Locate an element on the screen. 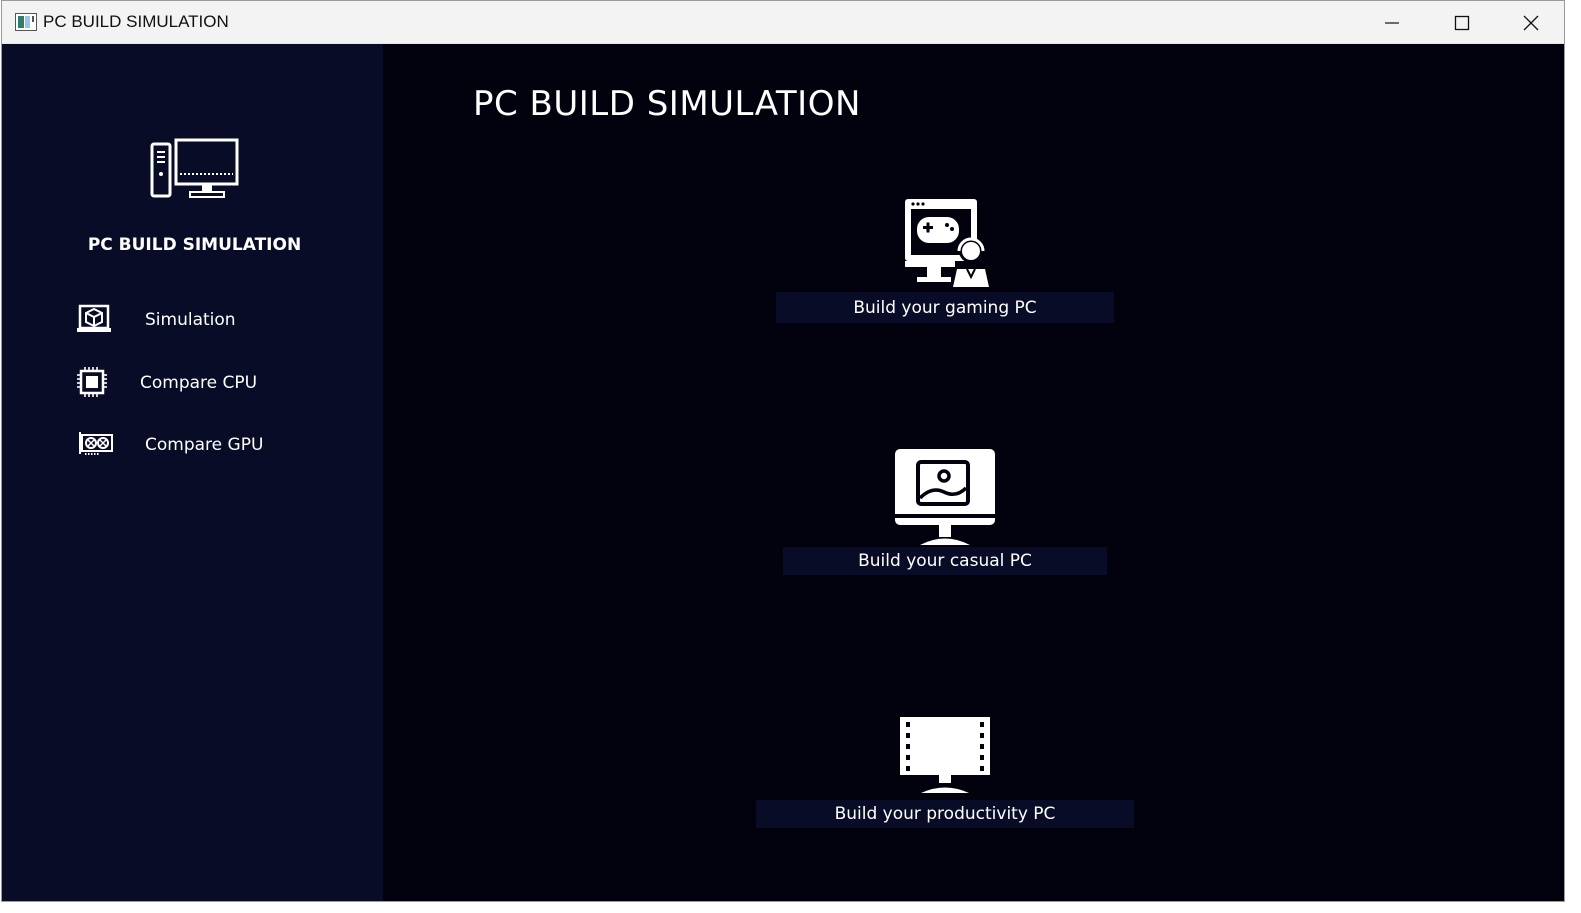  casual-pc-button: Build your casual PC is located at coordinates (945, 561).